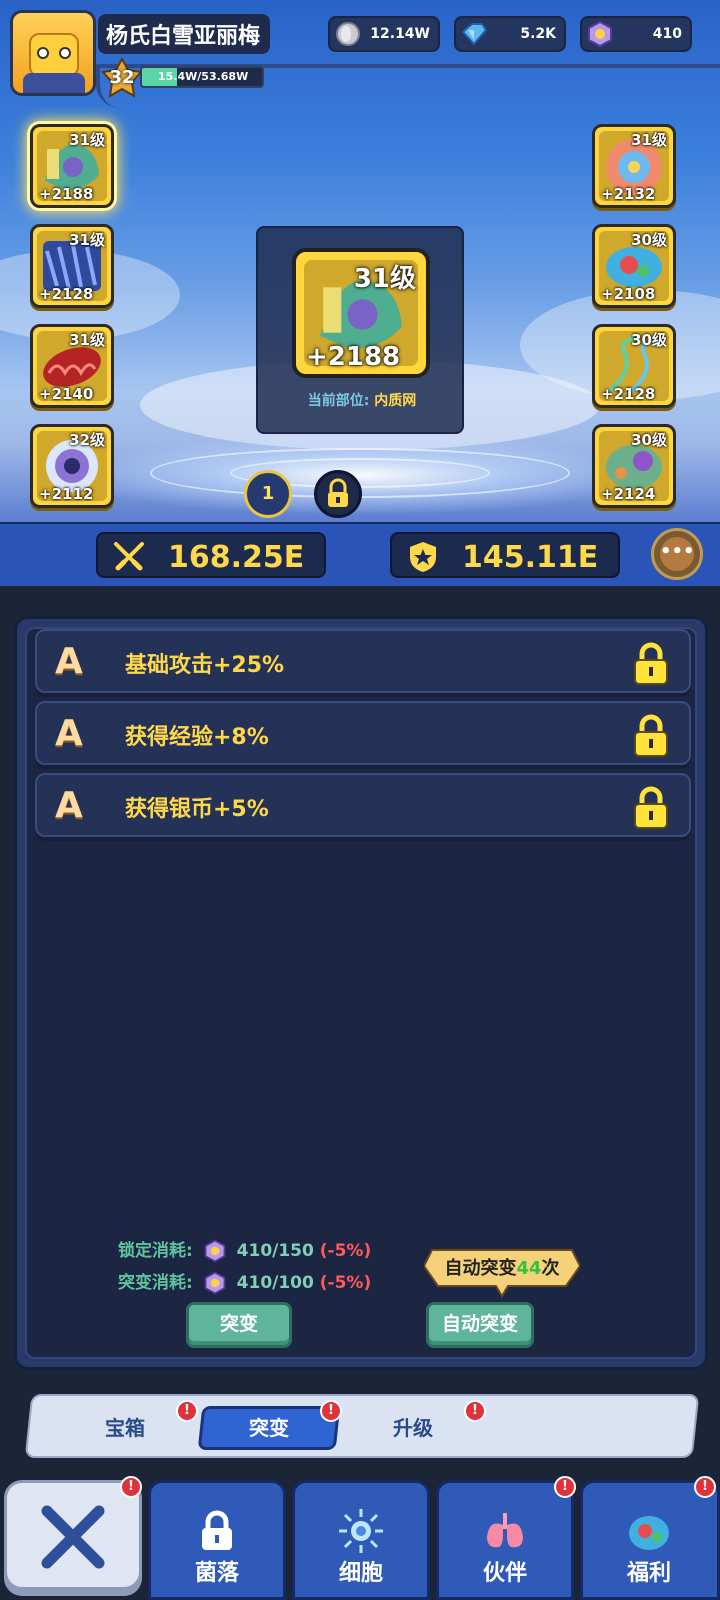  I want to click on close-icon, so click(73, 1537).